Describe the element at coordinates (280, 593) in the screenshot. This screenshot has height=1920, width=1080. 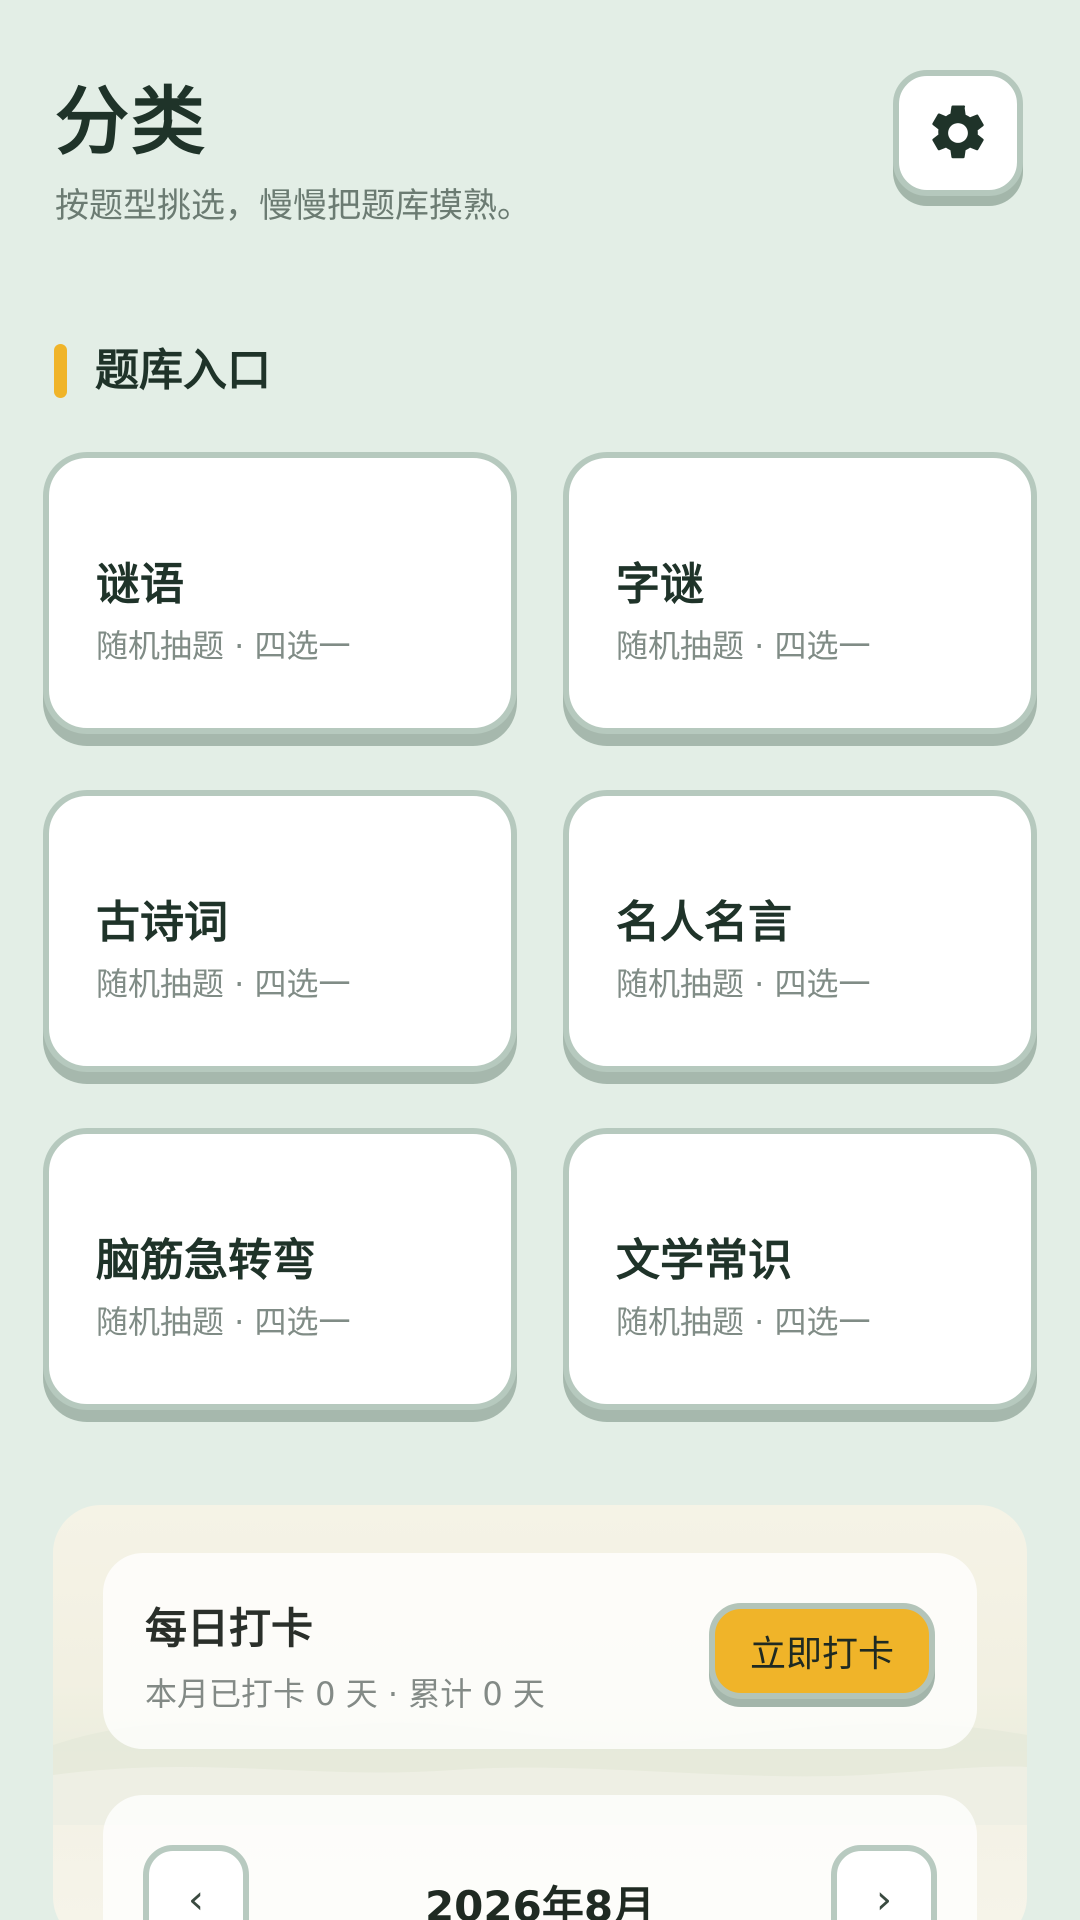
I see `category-card-riddle: 谜语 随机抽题 · 四选一` at that location.